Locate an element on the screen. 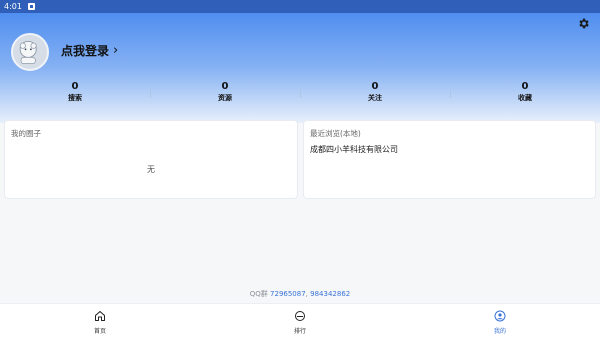 The width and height of the screenshot is (600, 338). profile-icon is located at coordinates (500, 316).